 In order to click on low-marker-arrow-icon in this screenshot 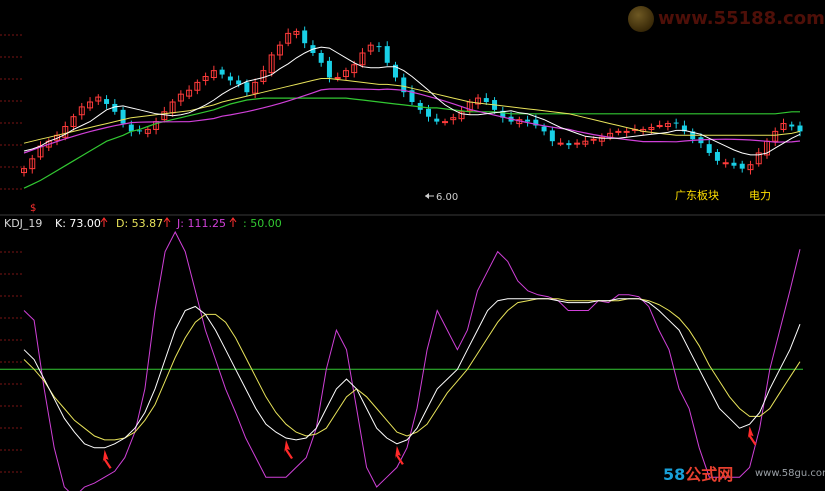, I will do `click(427, 196)`.